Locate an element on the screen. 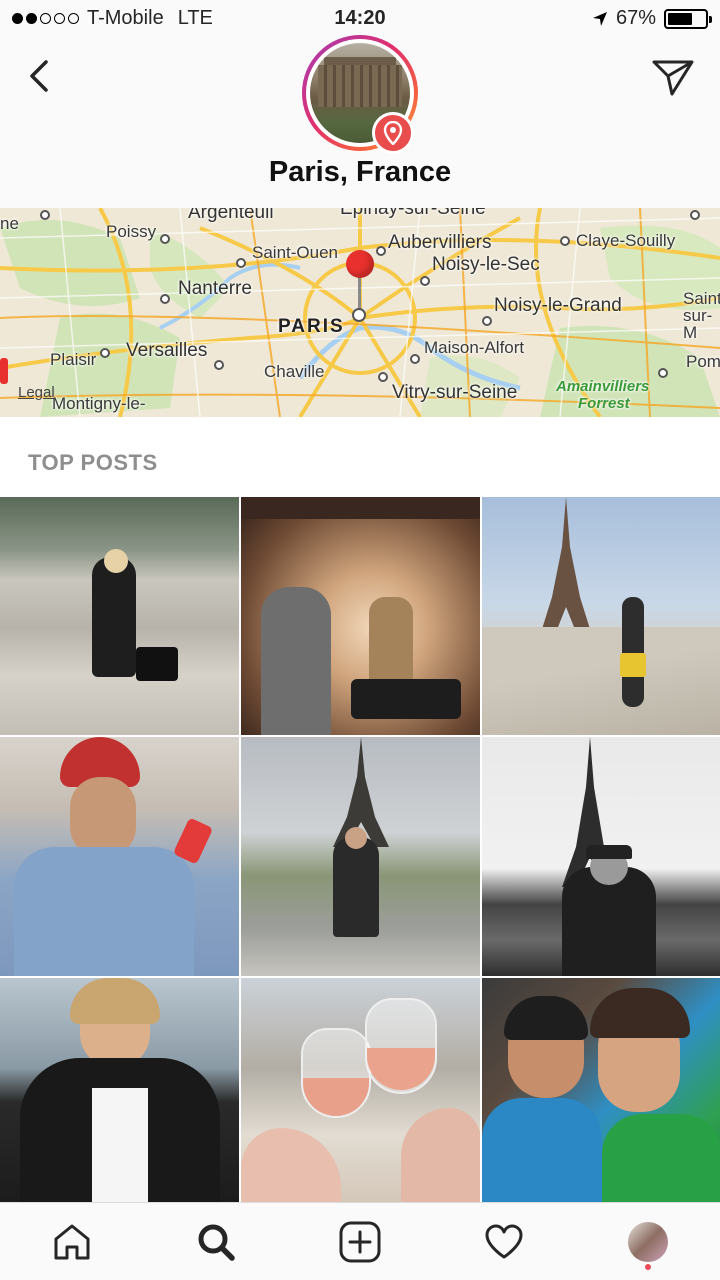 The image size is (720, 1280). map-label: Epinay-sur-Seine is located at coordinates (413, 213).